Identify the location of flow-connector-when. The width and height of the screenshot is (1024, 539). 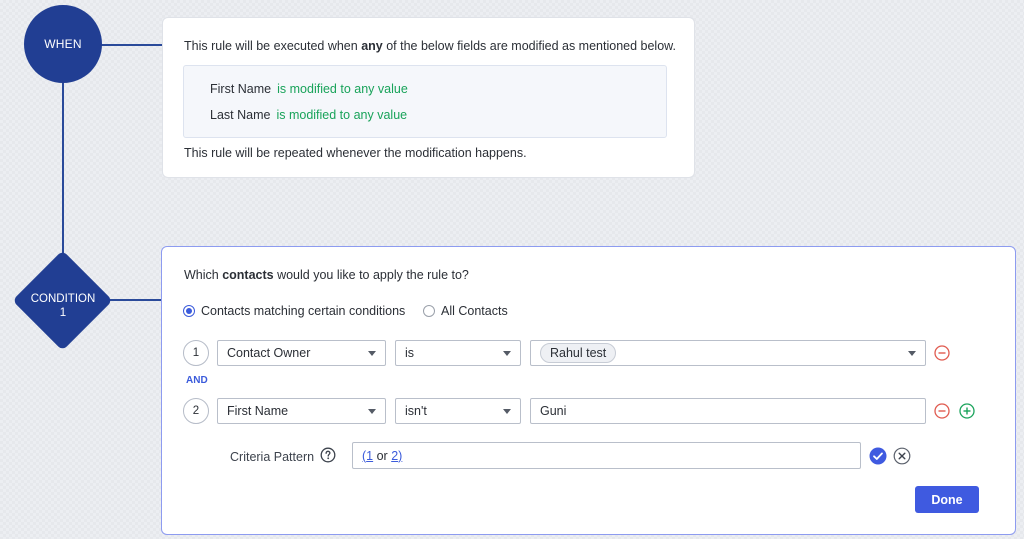
(131, 45).